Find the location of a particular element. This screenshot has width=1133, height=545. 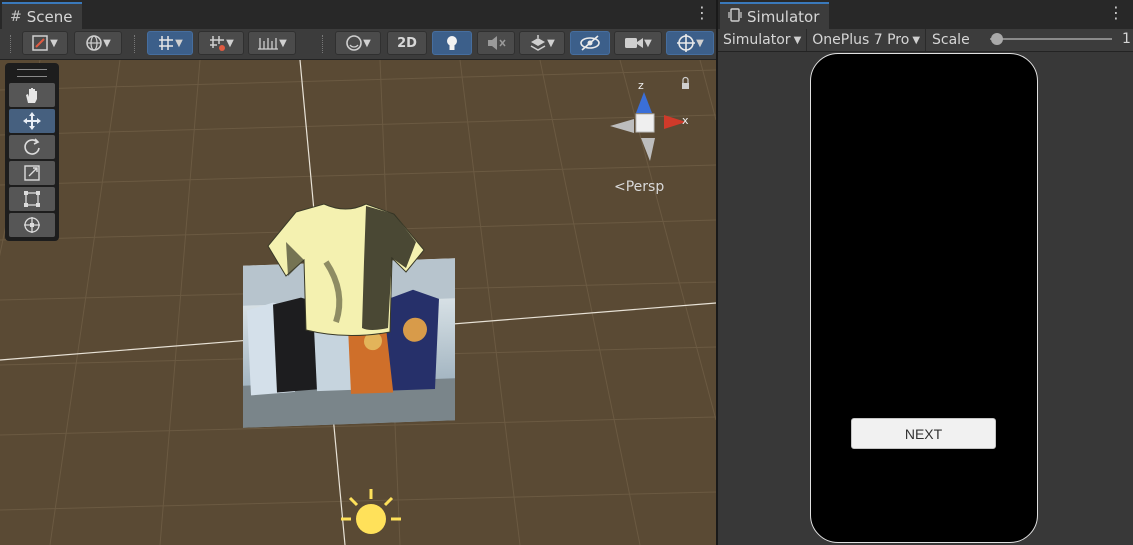

gizmo-x-label: x is located at coordinates (685, 120).